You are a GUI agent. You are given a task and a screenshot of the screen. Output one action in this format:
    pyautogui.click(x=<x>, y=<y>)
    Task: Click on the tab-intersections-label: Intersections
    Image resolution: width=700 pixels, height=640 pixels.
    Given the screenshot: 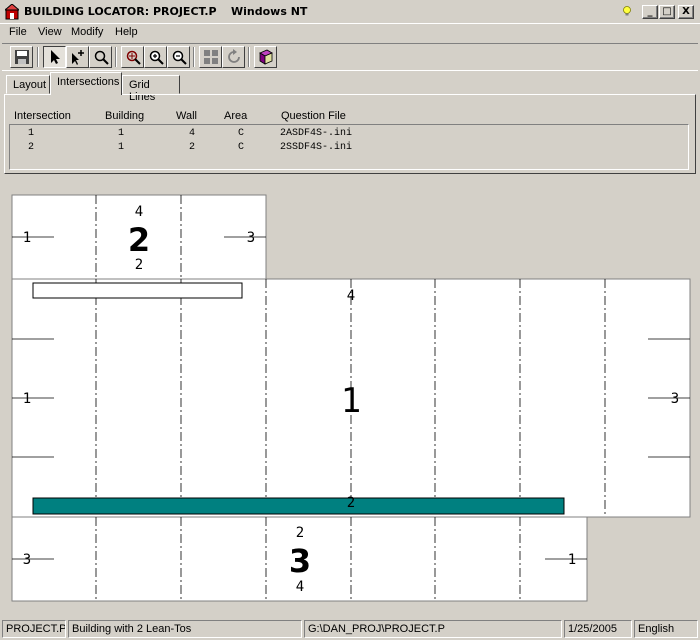 What is the action you would take?
    pyautogui.click(x=88, y=82)
    